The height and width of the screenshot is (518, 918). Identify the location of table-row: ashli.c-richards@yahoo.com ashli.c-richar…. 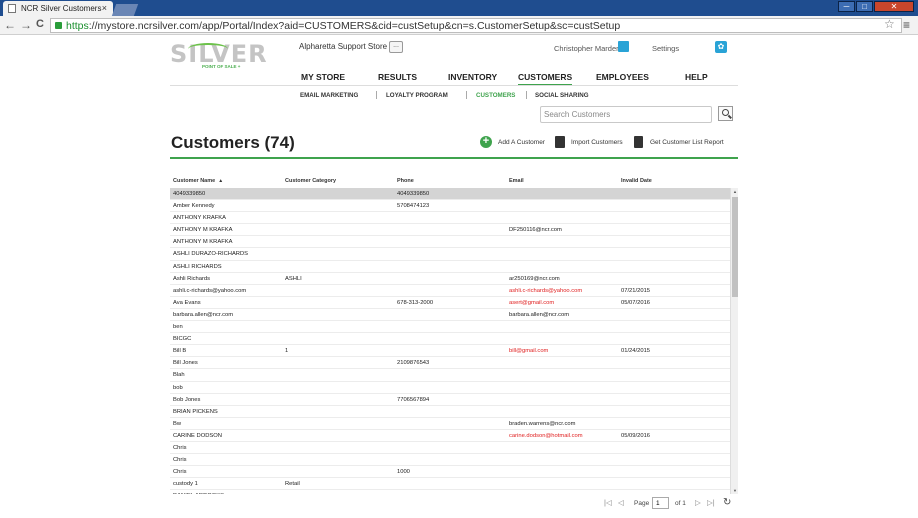
(450, 291).